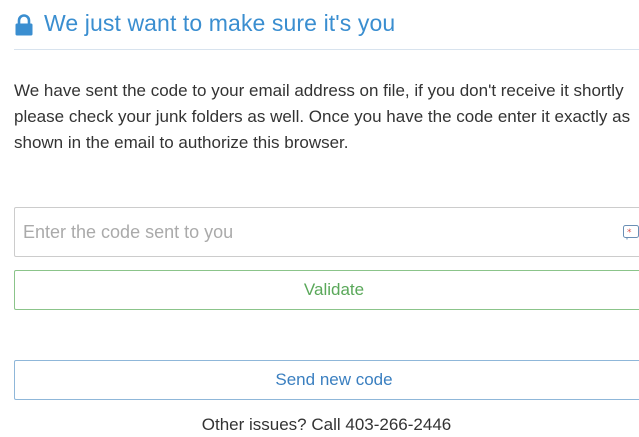 The image size is (639, 437). What do you see at coordinates (24, 24) in the screenshot?
I see `lock-icon` at bounding box center [24, 24].